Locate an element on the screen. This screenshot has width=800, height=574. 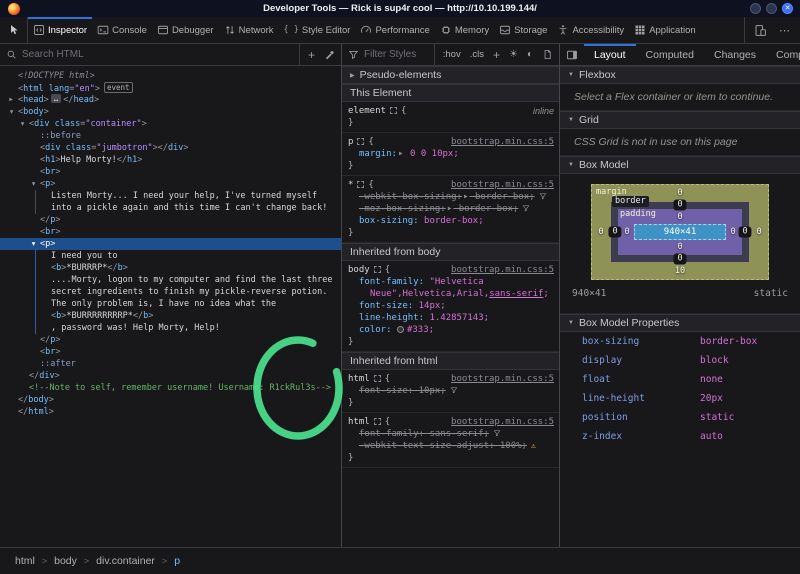
responsive-design-mode-icon is located at coordinates (760, 30).